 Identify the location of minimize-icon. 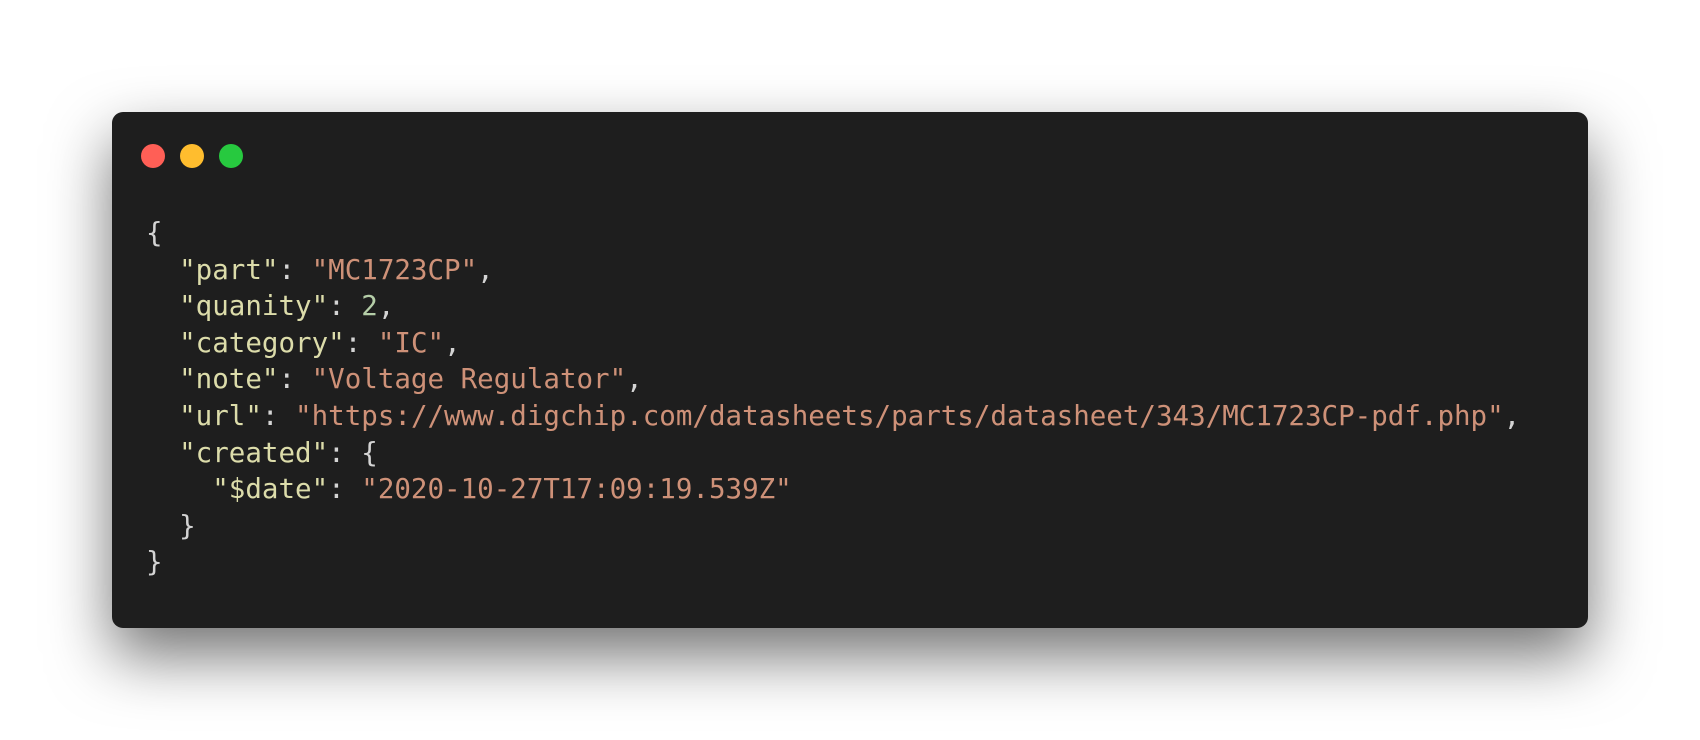
(192, 156).